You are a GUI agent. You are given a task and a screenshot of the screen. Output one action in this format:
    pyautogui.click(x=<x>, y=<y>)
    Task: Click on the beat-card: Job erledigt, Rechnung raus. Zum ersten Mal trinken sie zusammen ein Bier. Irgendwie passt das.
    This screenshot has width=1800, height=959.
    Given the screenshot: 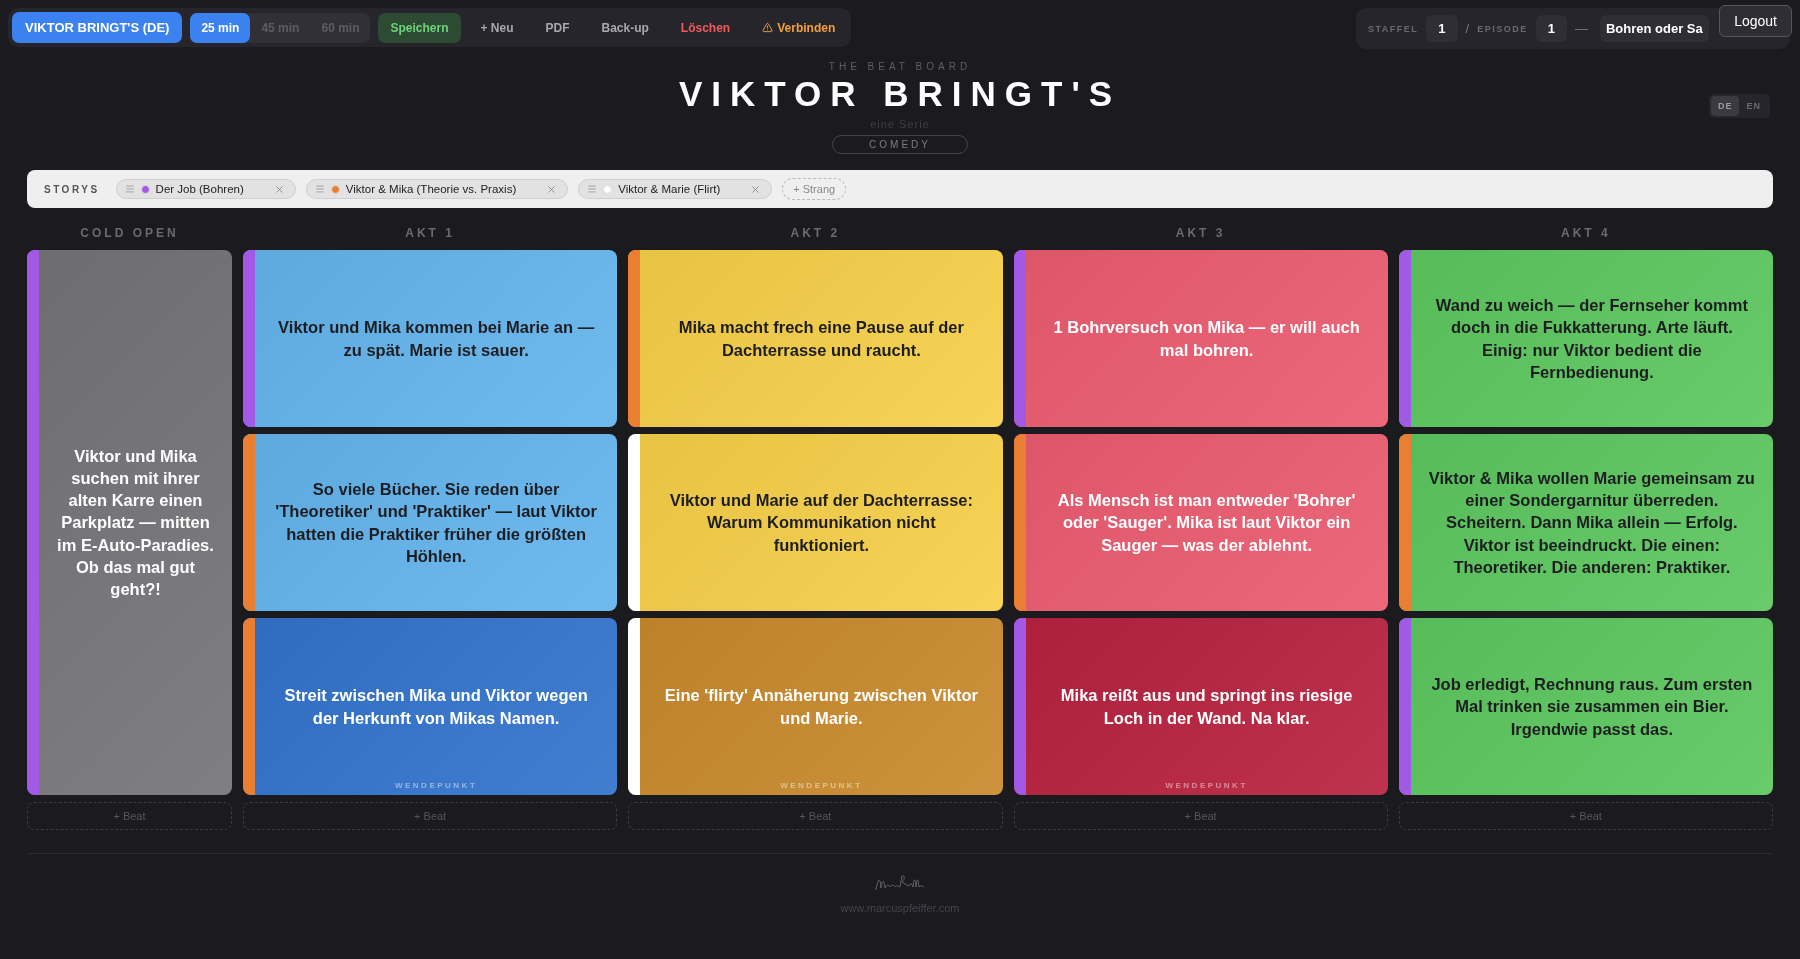 What is the action you would take?
    pyautogui.click(x=1585, y=706)
    